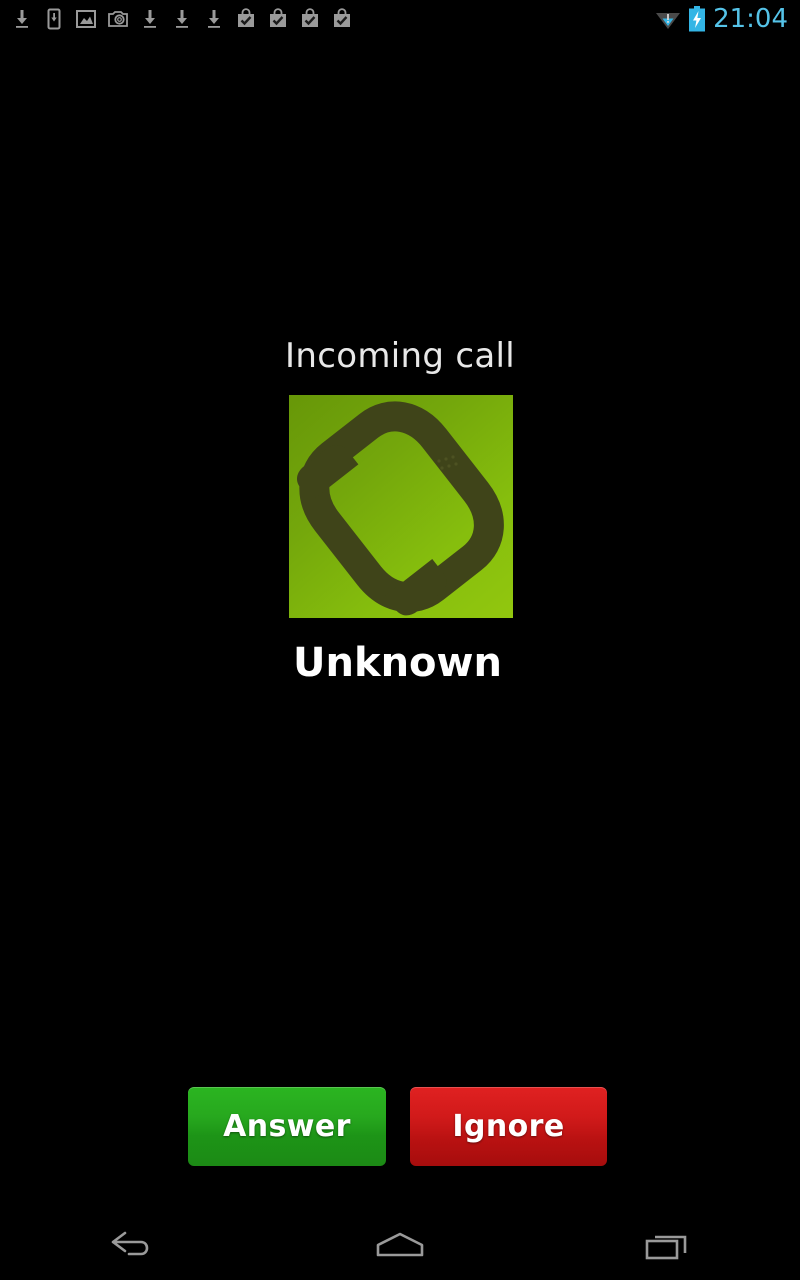  I want to click on home-icon, so click(400, 1246).